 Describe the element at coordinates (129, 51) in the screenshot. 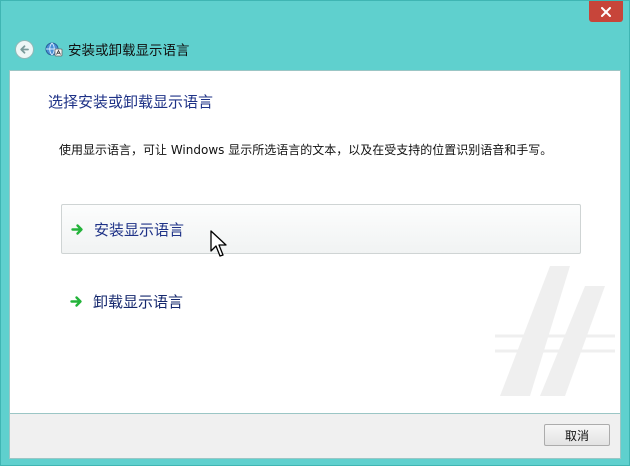

I see `window-title: 安装或卸载显示语言` at that location.